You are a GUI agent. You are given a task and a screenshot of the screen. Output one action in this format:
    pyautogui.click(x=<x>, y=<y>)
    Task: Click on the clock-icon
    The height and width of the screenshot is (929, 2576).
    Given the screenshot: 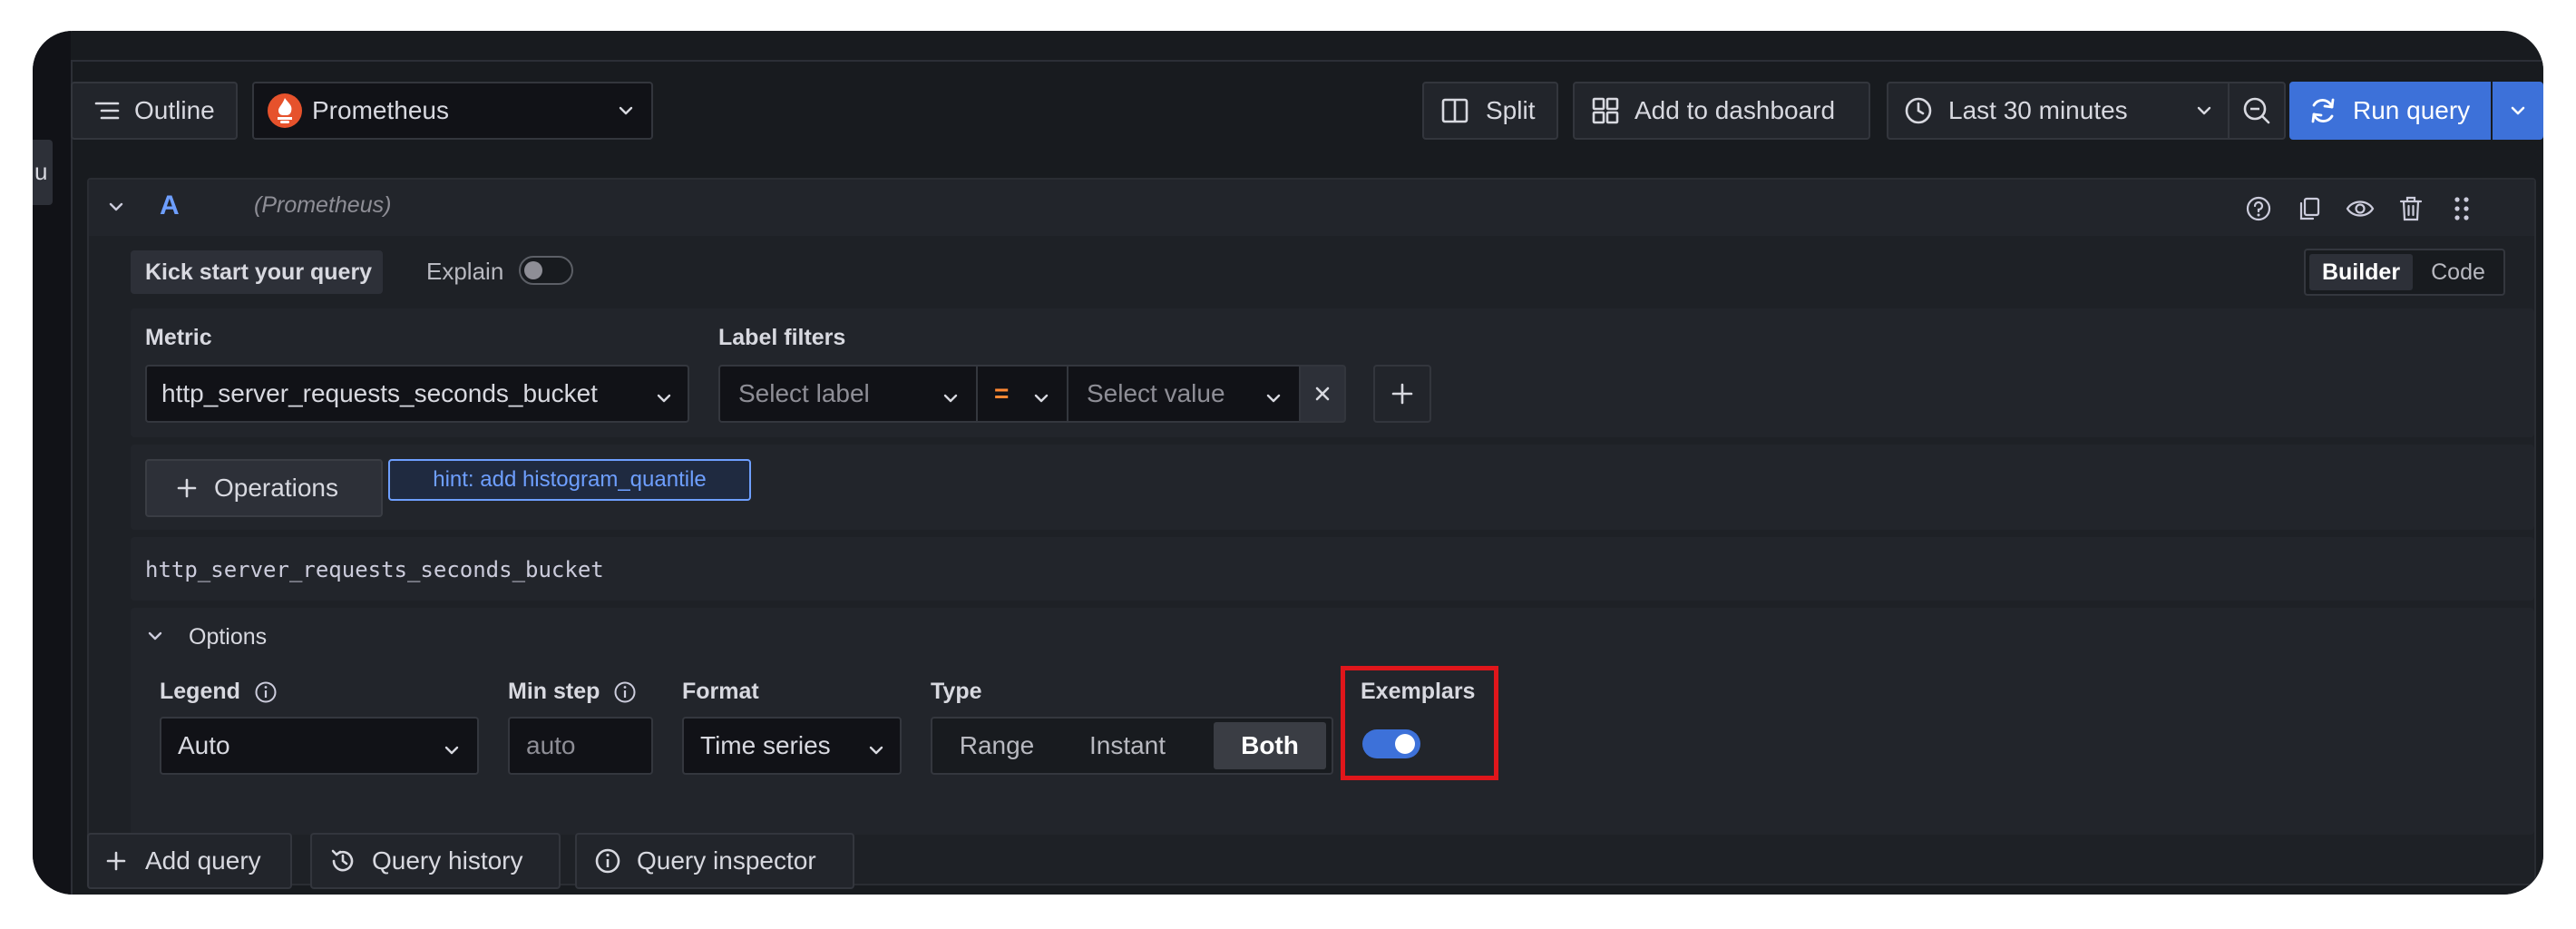 What is the action you would take?
    pyautogui.click(x=1918, y=110)
    